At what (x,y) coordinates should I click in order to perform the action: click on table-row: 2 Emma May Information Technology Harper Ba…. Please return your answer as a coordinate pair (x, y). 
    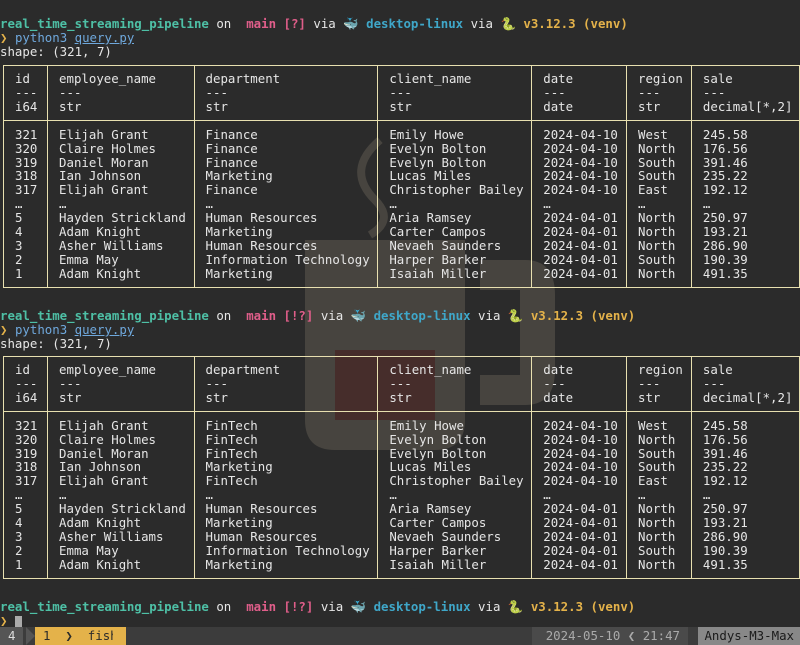
    Looking at the image, I should click on (401, 259).